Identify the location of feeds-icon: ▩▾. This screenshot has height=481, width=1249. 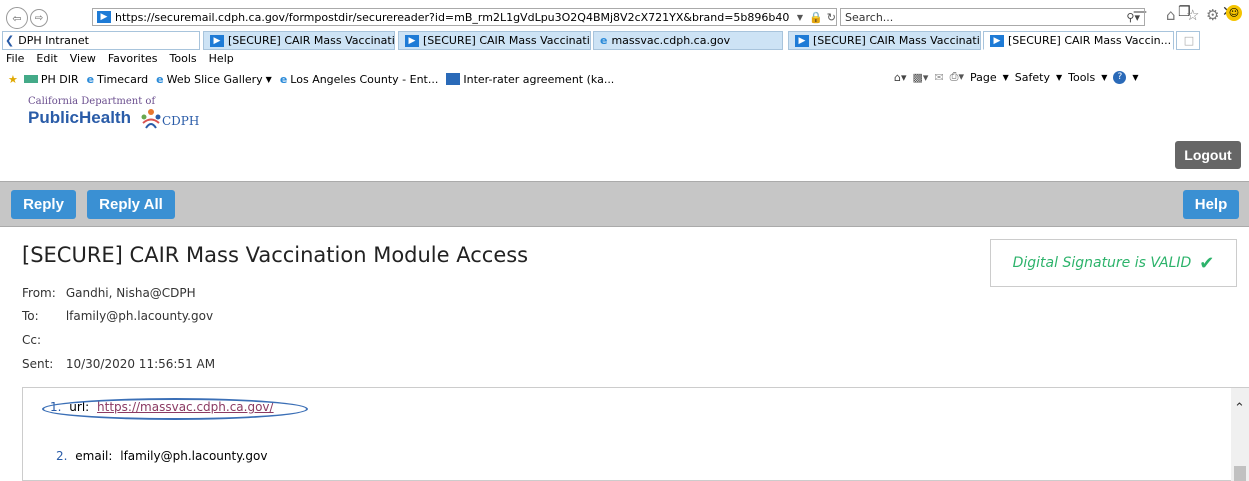
(921, 77).